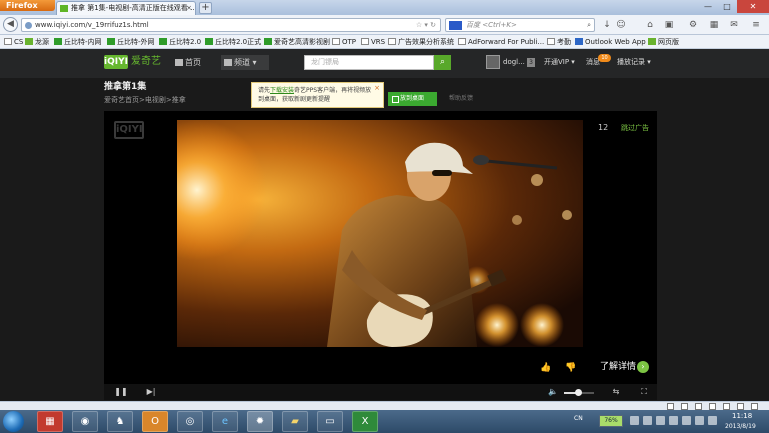 This screenshot has height=433, width=769. What do you see at coordinates (559, 41) in the screenshot?
I see `bookmark-item: 考勤` at bounding box center [559, 41].